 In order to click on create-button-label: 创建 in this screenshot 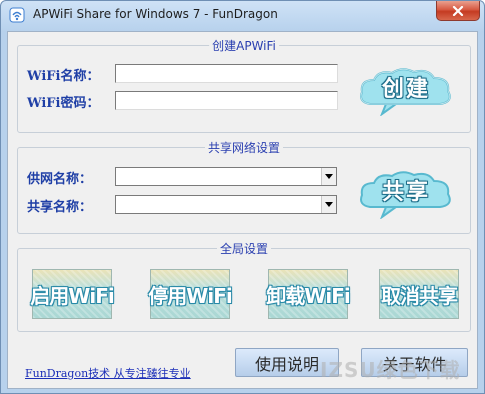, I will do `click(405, 89)`.